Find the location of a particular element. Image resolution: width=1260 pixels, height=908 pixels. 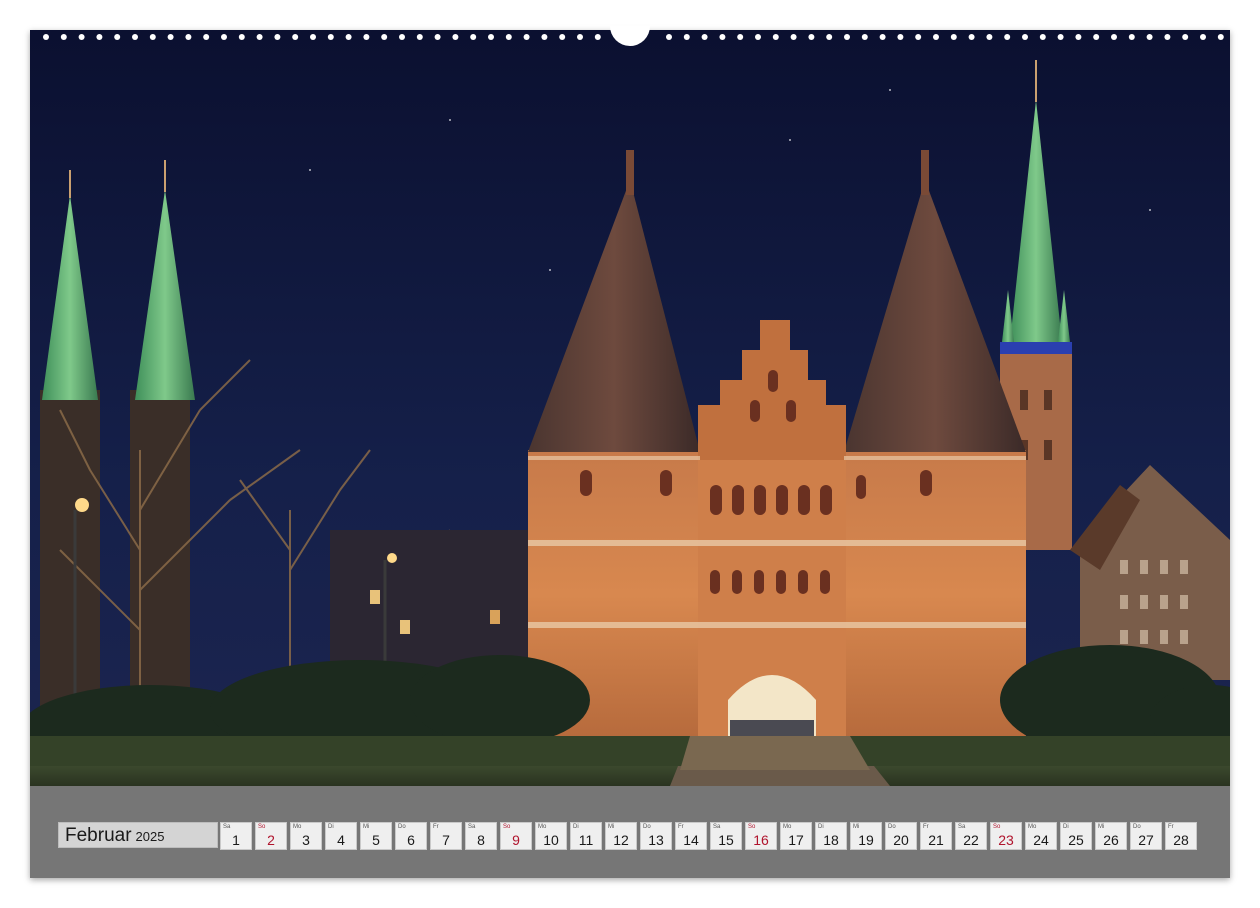

day-cell: Sa 15 is located at coordinates (726, 836).